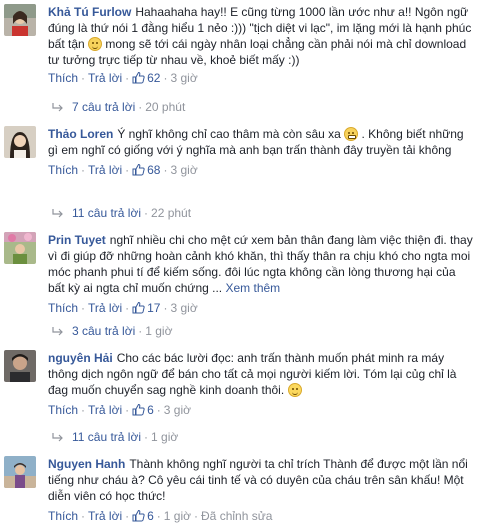 Image resolution: width=479 pixels, height=526 pixels. Describe the element at coordinates (146, 78) in the screenshot. I see `like-count: 62` at that location.